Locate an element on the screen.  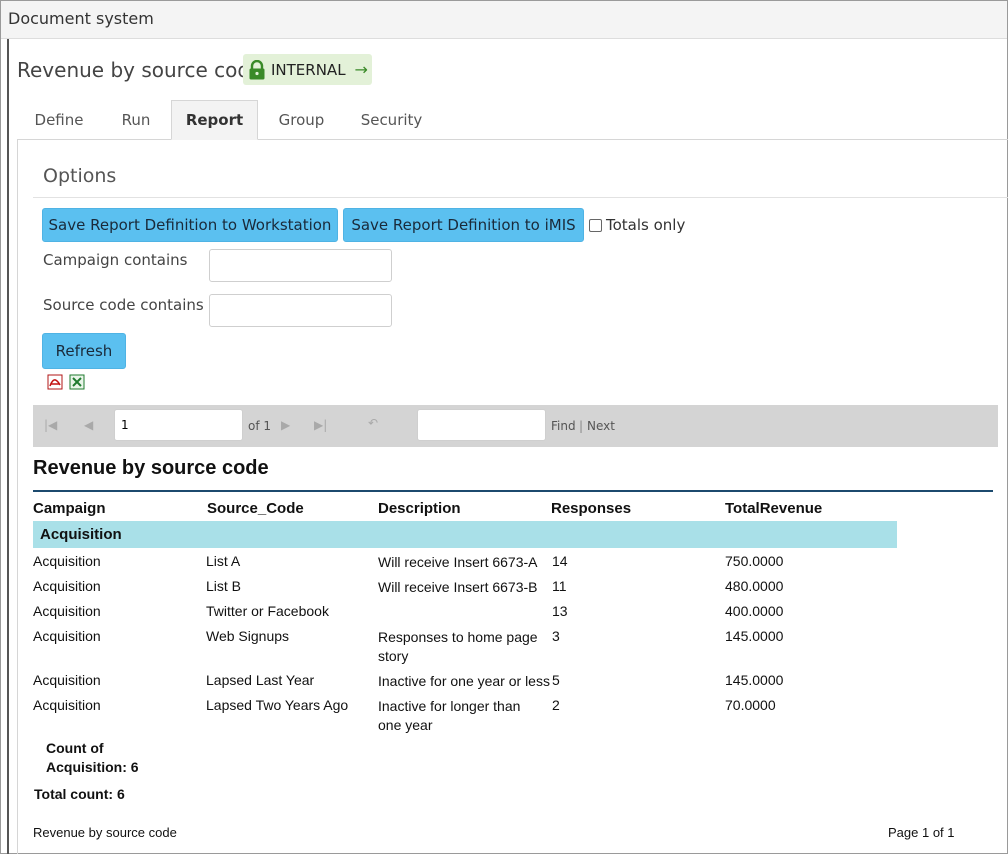
report-title-rule is located at coordinates (513, 491).